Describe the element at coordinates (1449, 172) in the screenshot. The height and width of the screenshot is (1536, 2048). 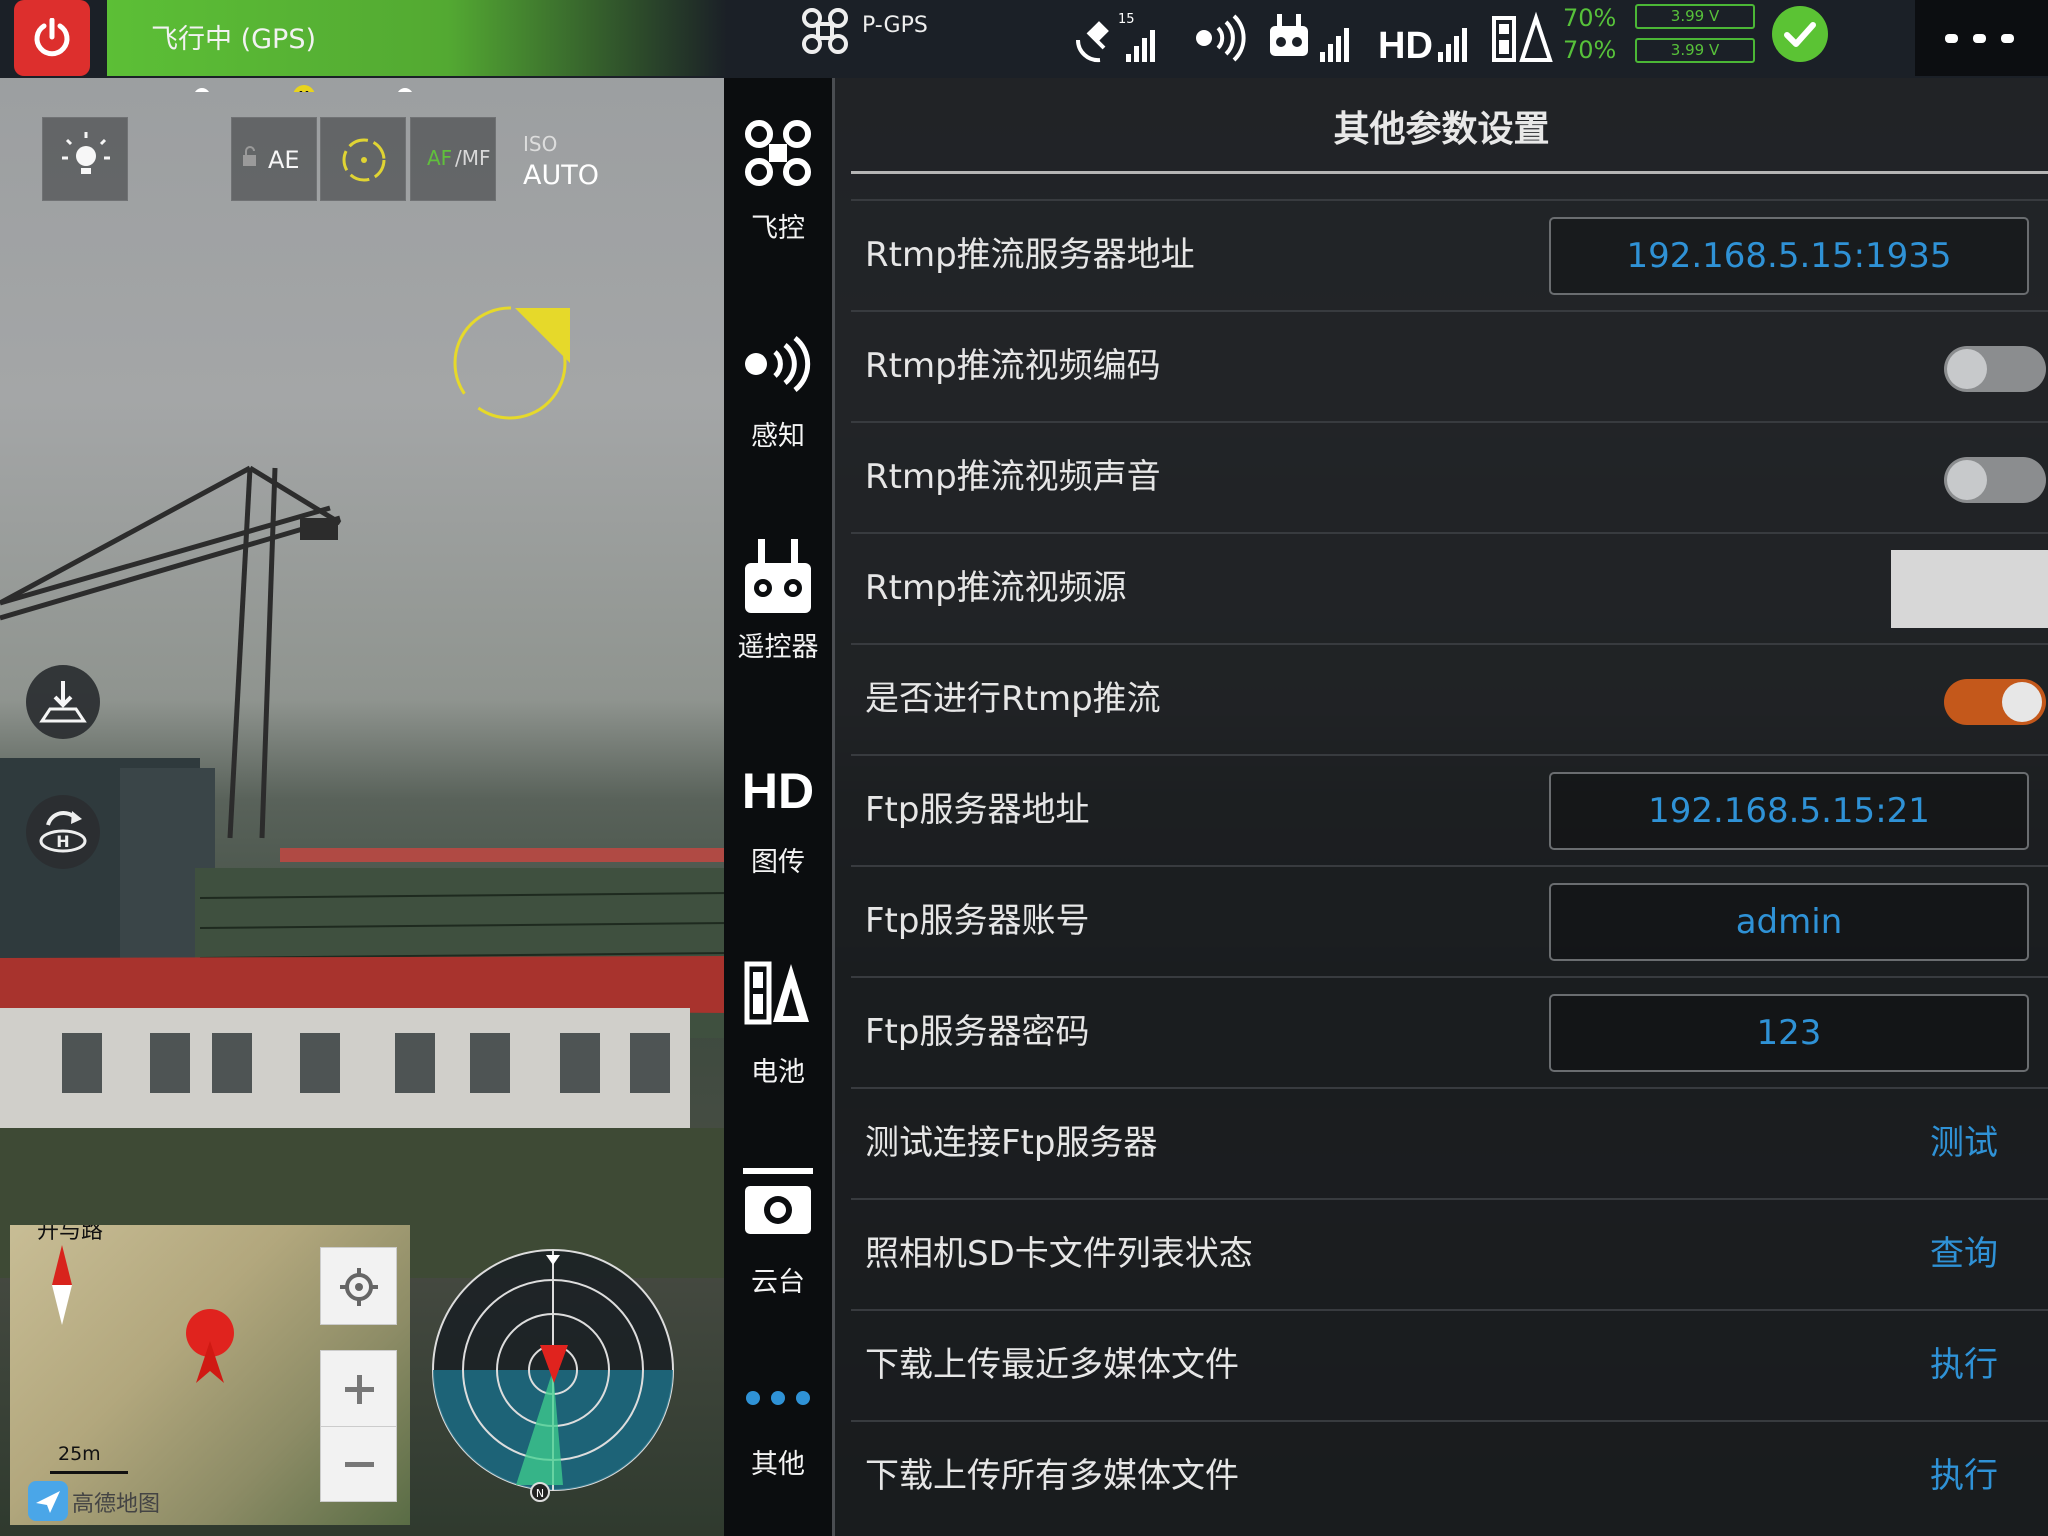
I see `title-divider` at that location.